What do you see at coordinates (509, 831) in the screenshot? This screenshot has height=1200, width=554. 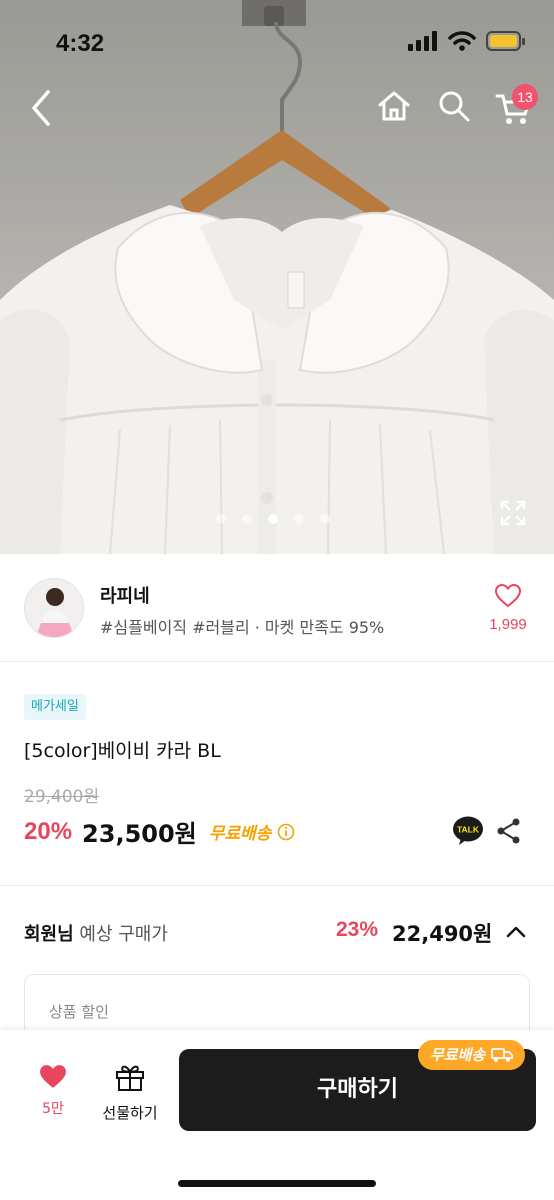 I see `share-icon` at bounding box center [509, 831].